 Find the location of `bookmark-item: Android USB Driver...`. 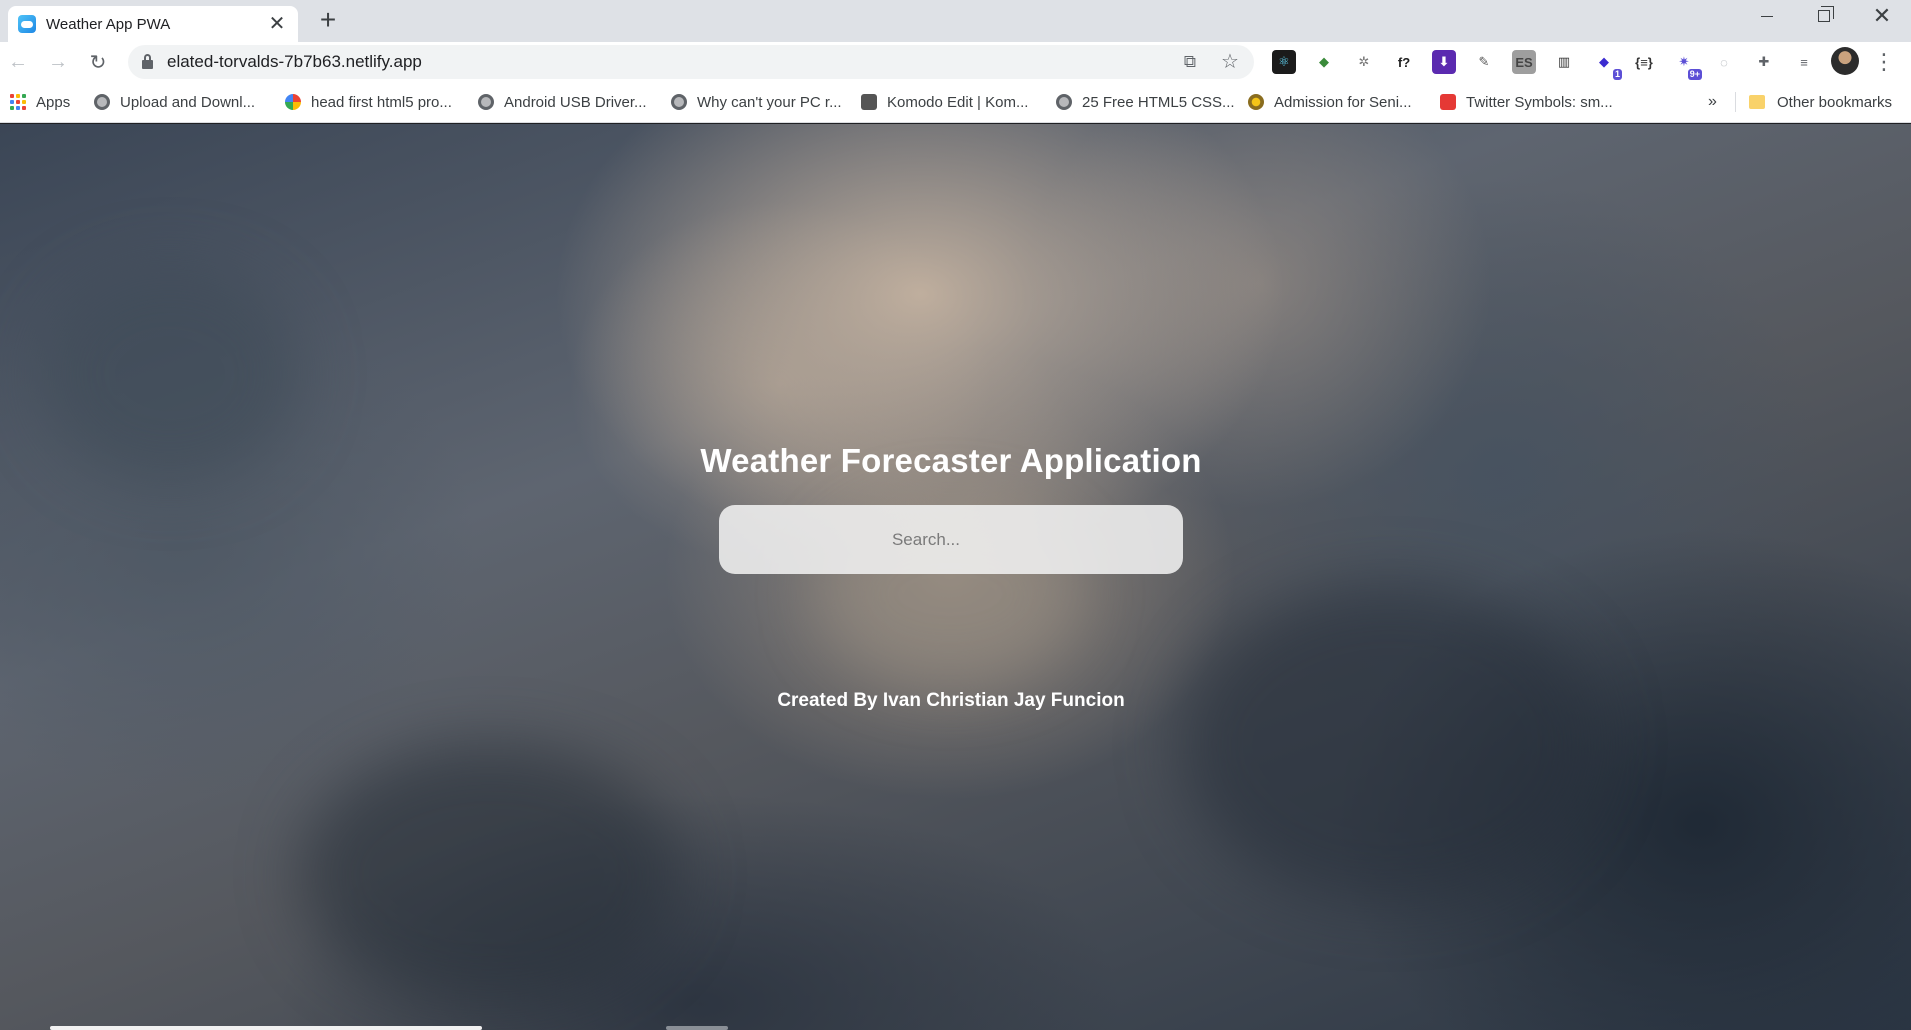

bookmark-item: Android USB Driver... is located at coordinates (562, 102).